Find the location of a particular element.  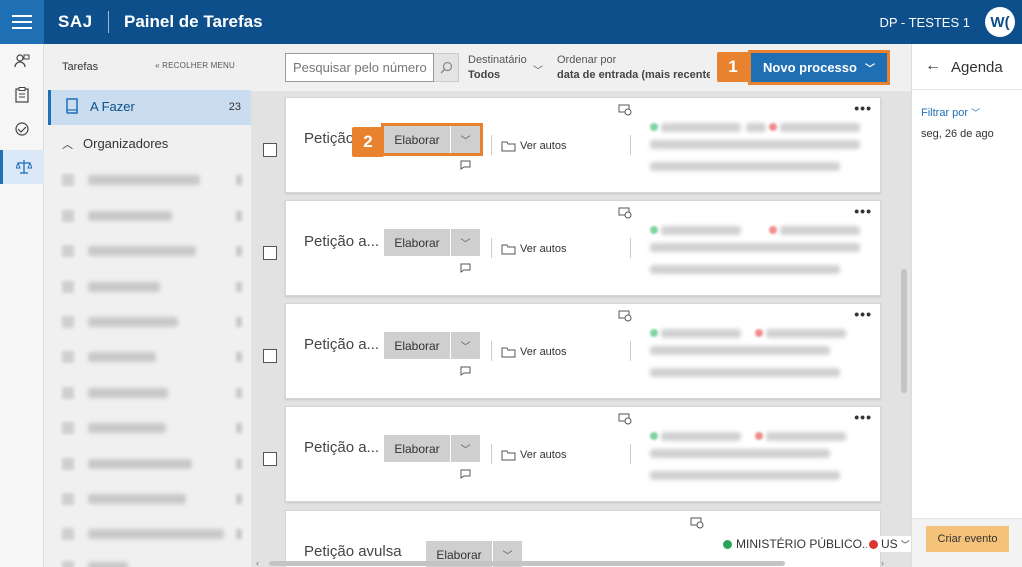

avatar: W( is located at coordinates (1000, 22).